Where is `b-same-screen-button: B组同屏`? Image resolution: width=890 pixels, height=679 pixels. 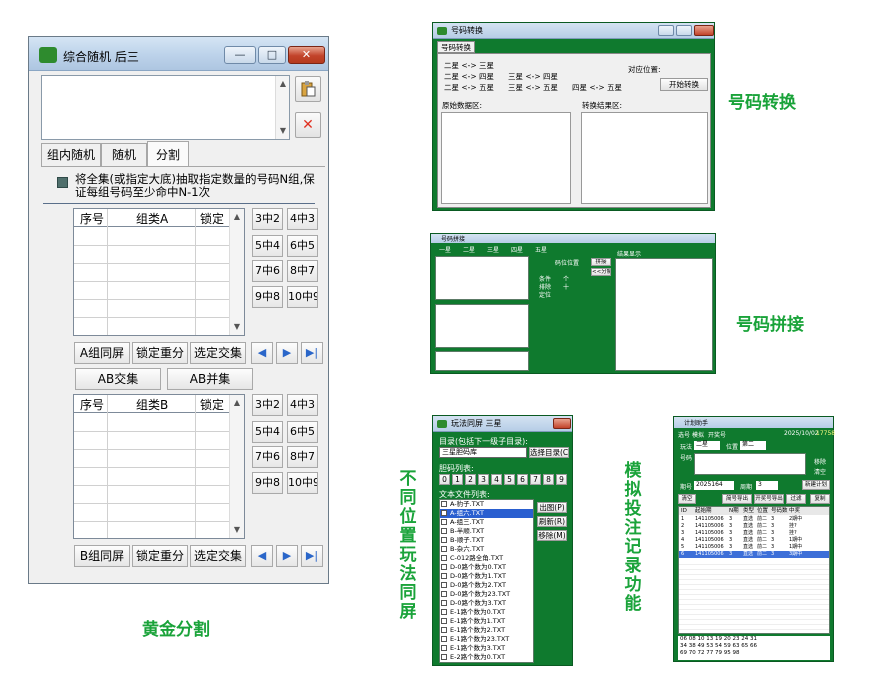 b-same-screen-button: B组同屏 is located at coordinates (102, 556).